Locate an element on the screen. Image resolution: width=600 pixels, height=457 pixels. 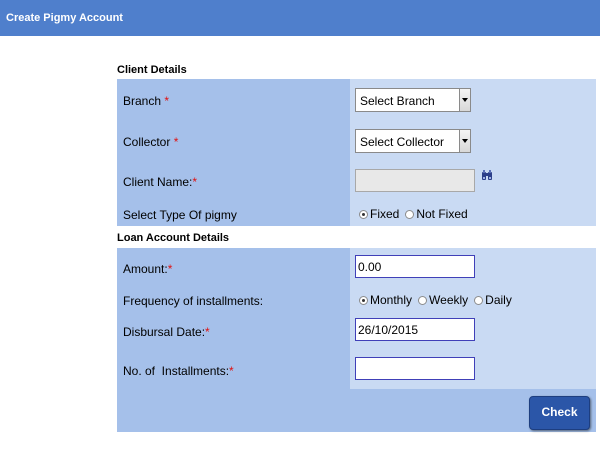
page-title: Create Pigmy Account is located at coordinates (64, 18).